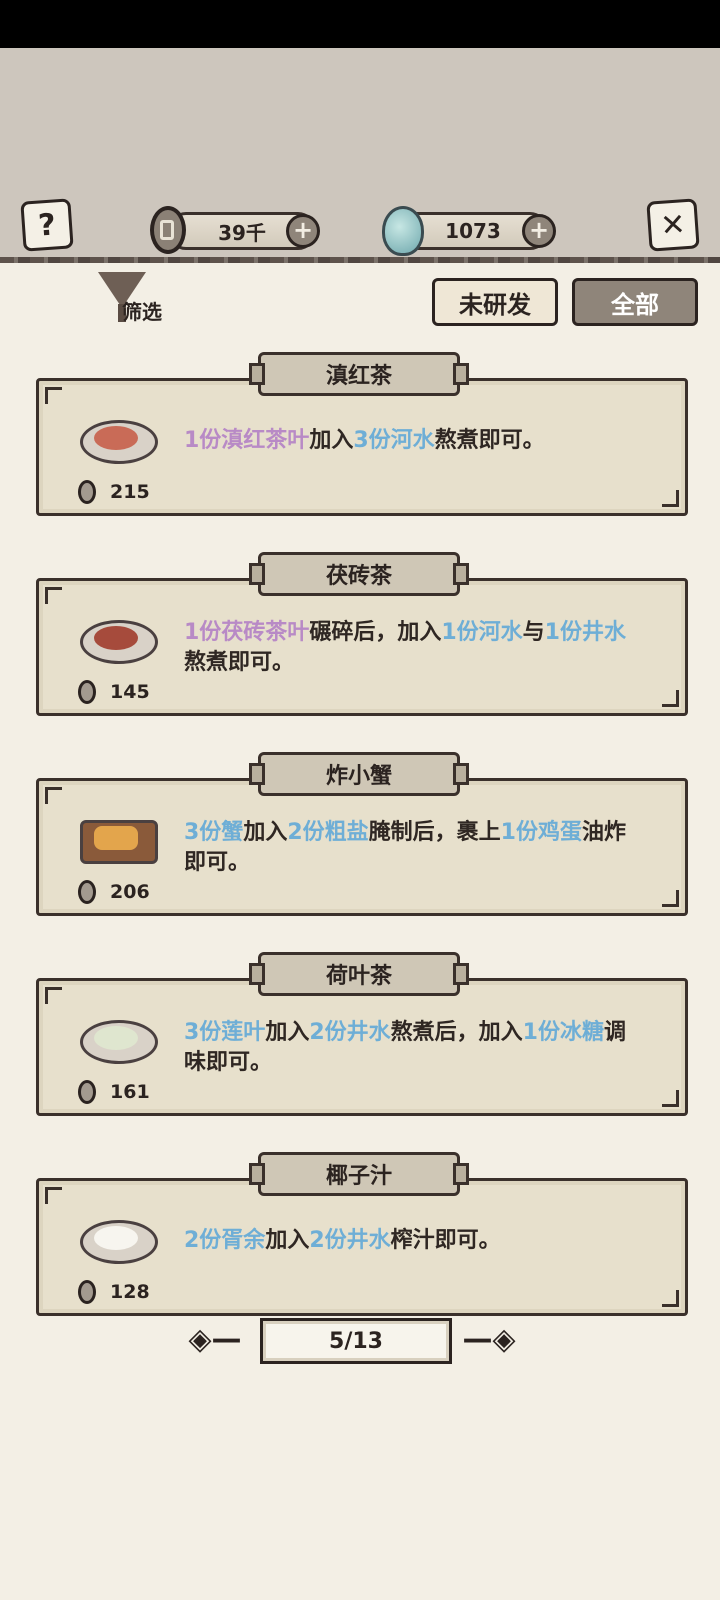 Image resolution: width=720 pixels, height=1600 pixels. I want to click on price: 215, so click(114, 492).